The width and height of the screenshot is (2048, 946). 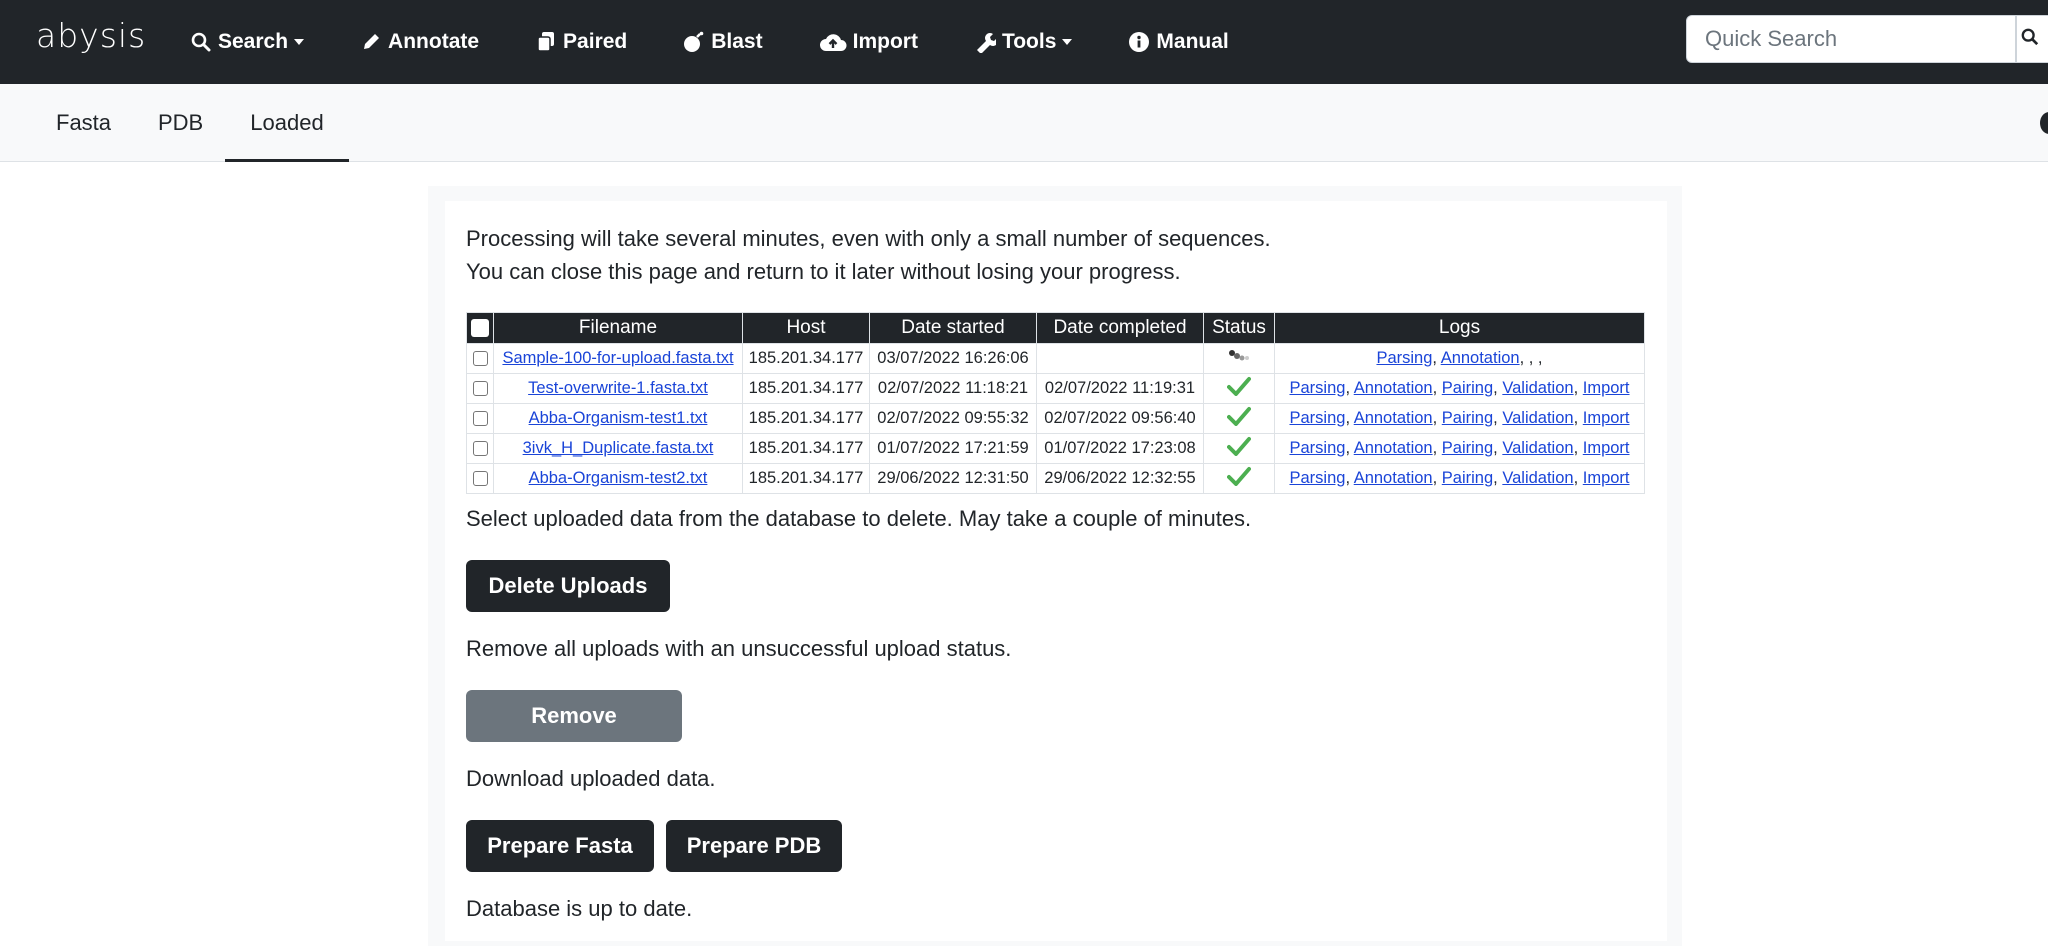 I want to click on logs-trailing: , , ,, so click(x=1531, y=358).